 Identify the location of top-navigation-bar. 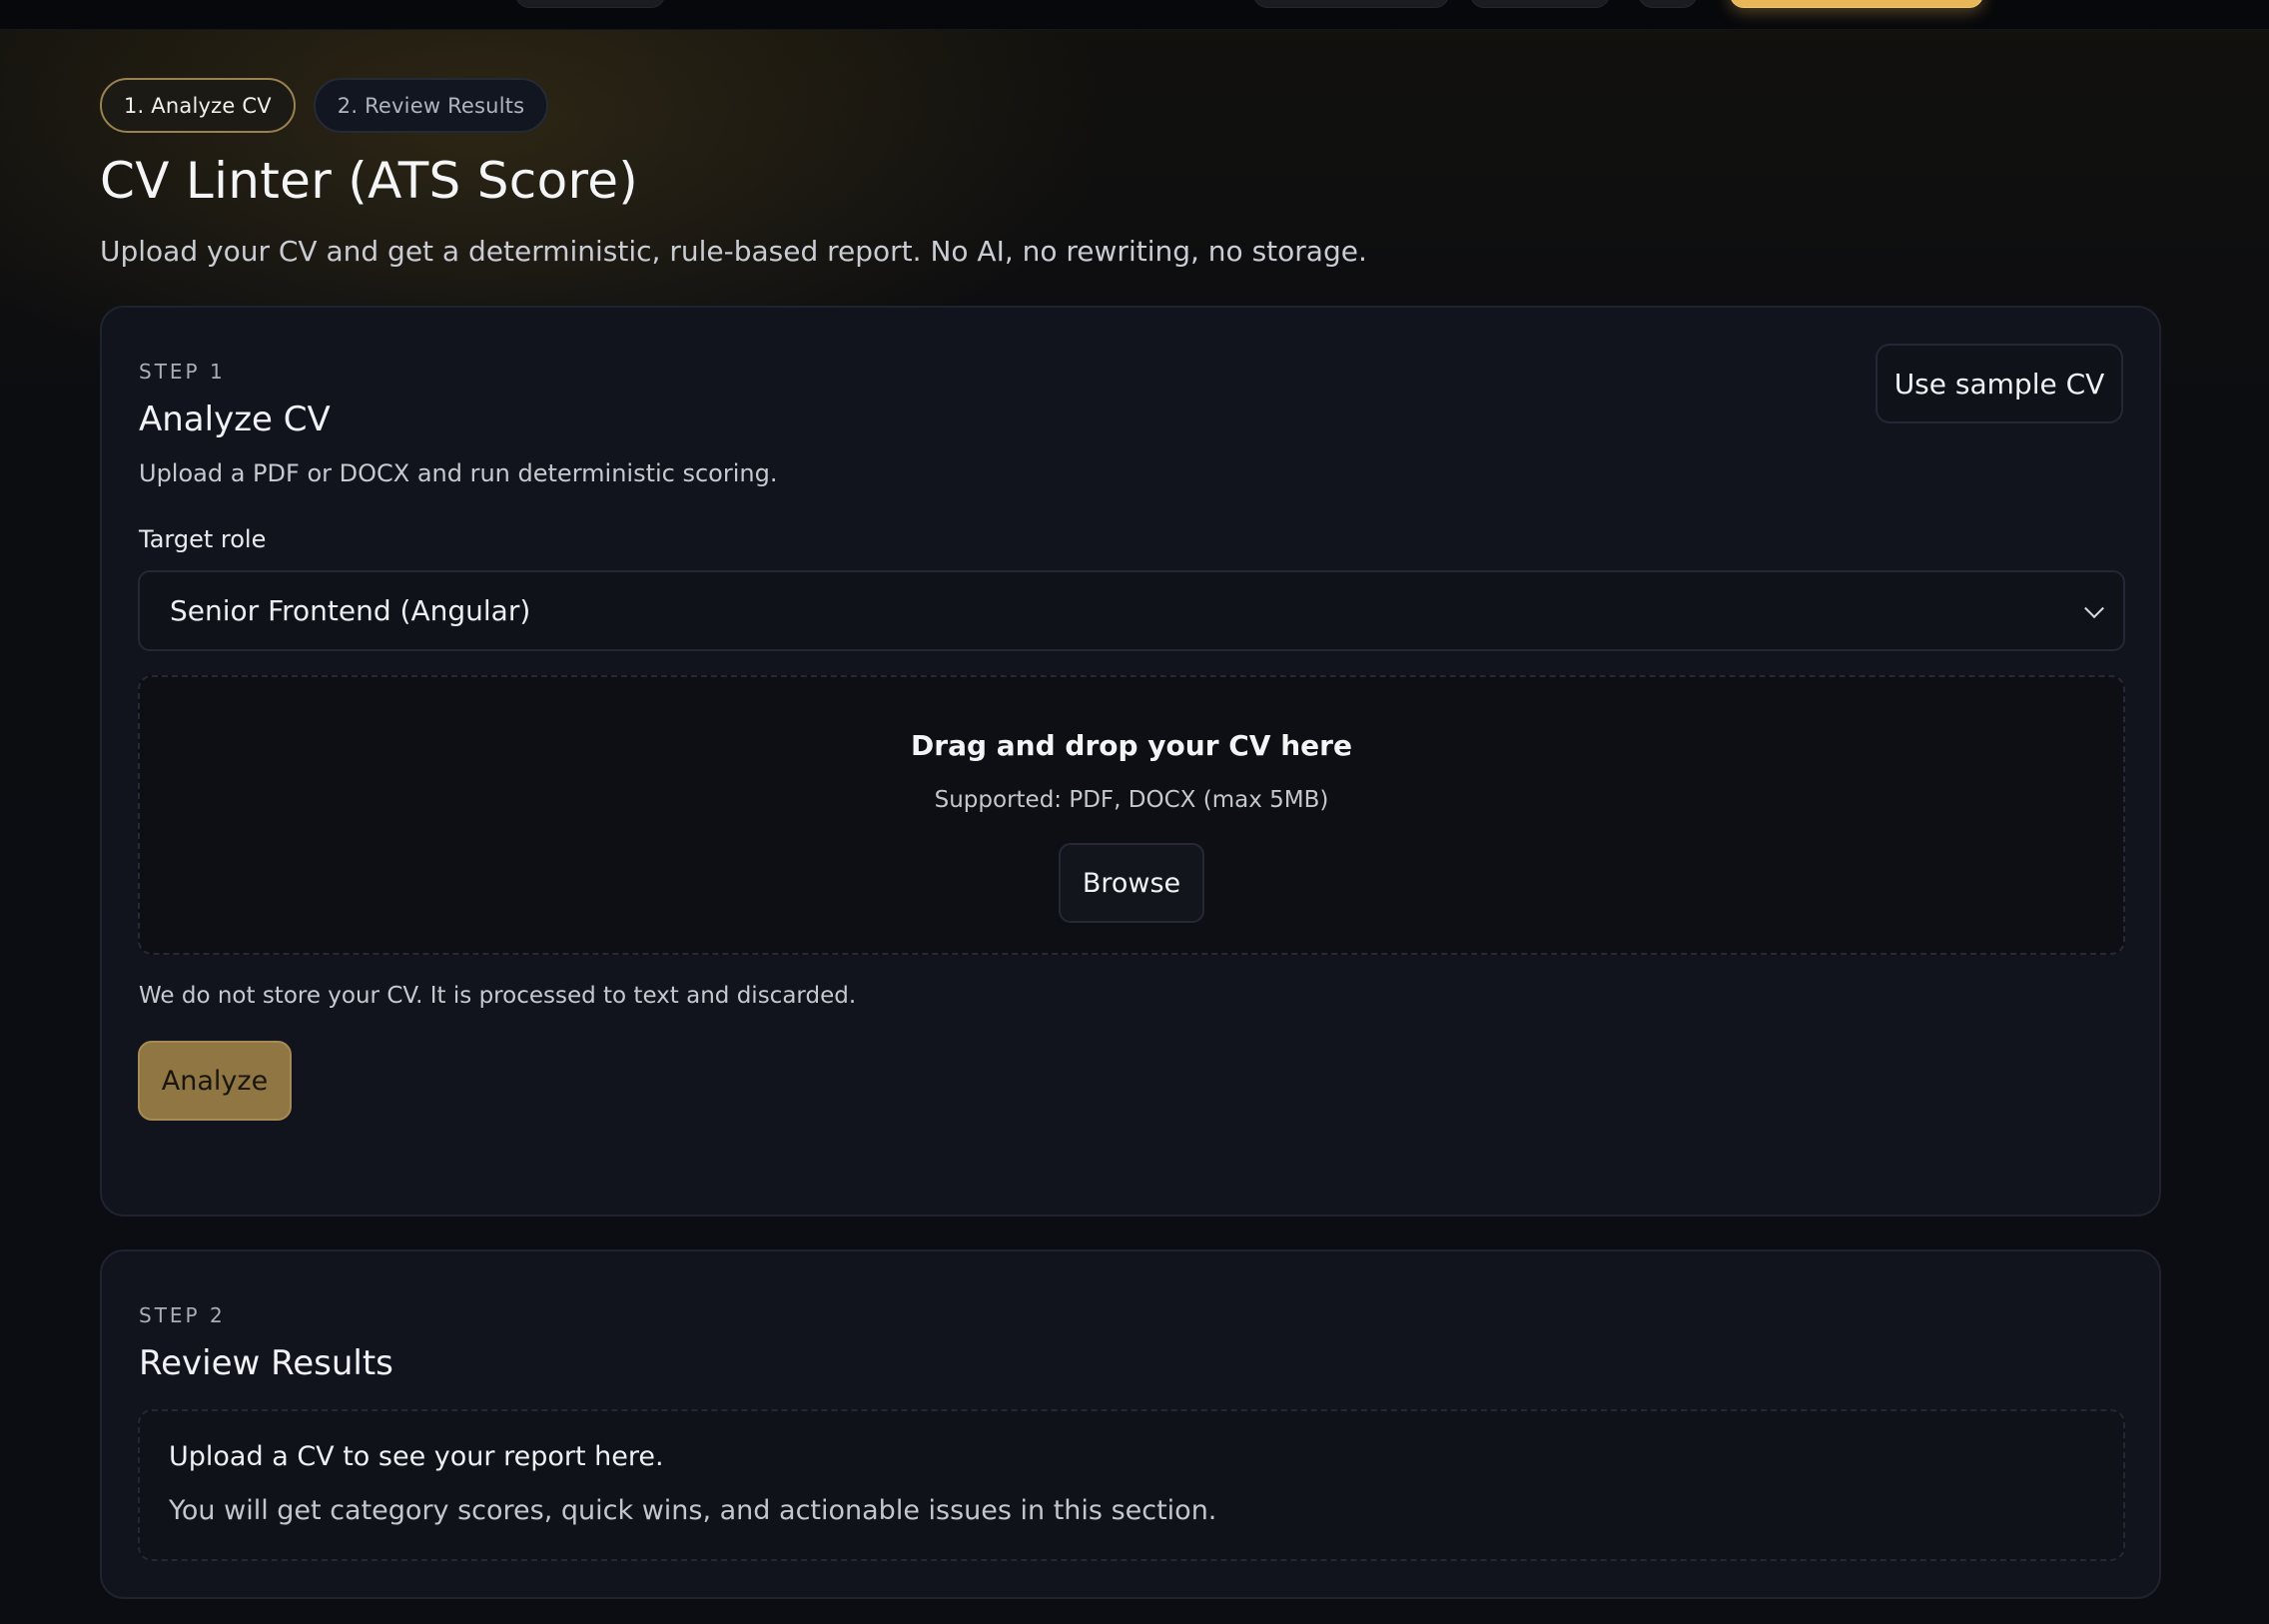
(1134, 15).